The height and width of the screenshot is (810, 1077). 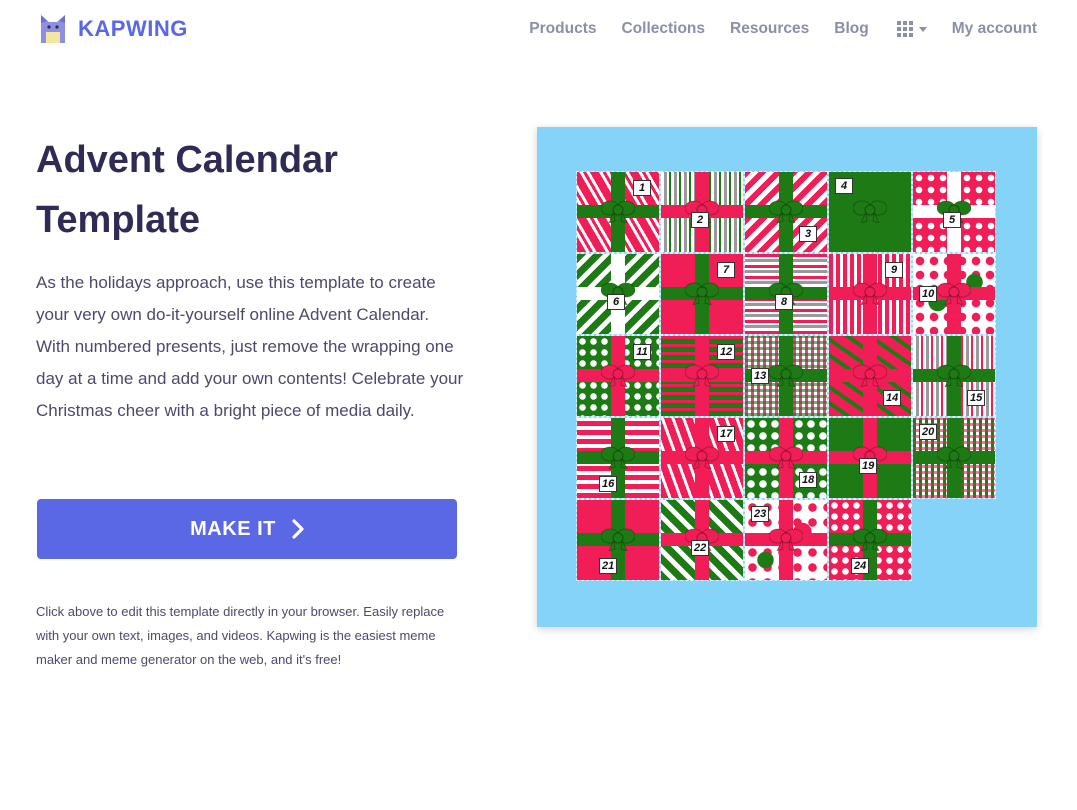 I want to click on gift-number: 15, so click(x=976, y=398).